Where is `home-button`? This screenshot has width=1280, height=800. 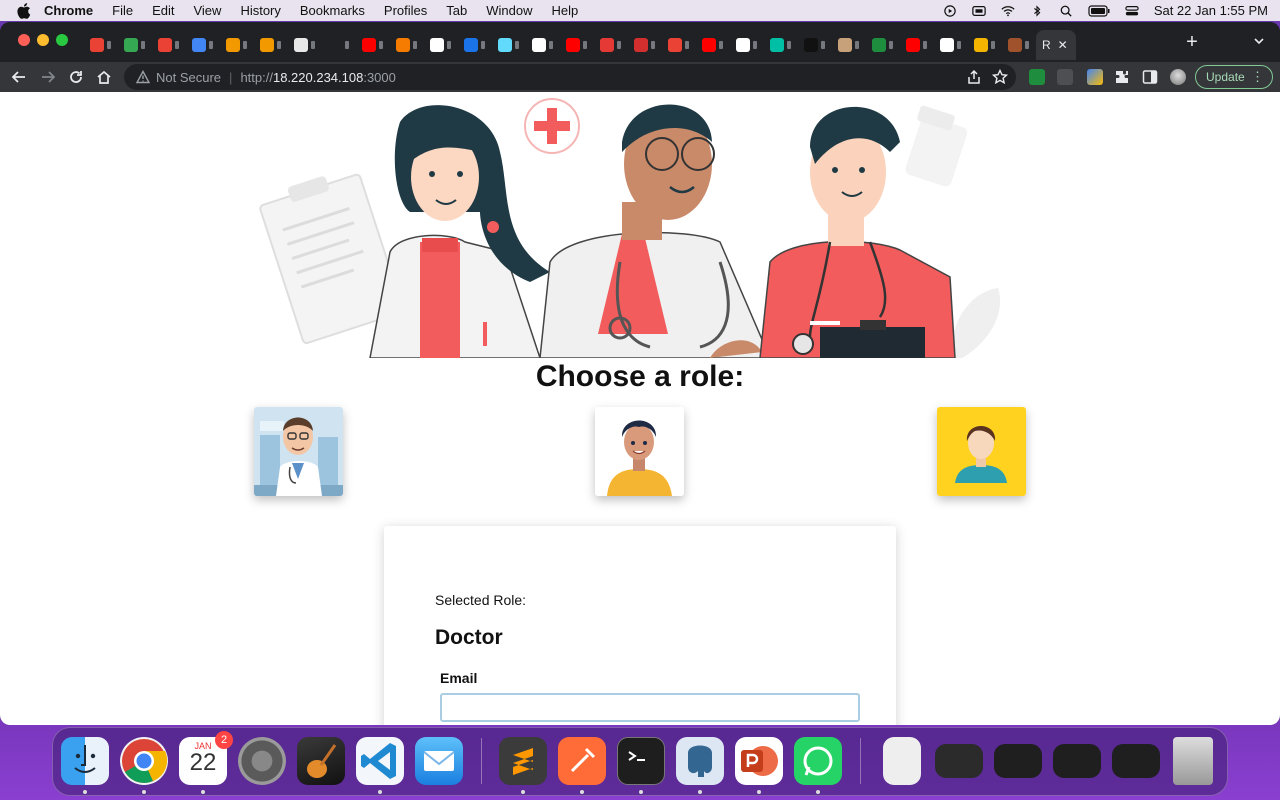 home-button is located at coordinates (104, 77).